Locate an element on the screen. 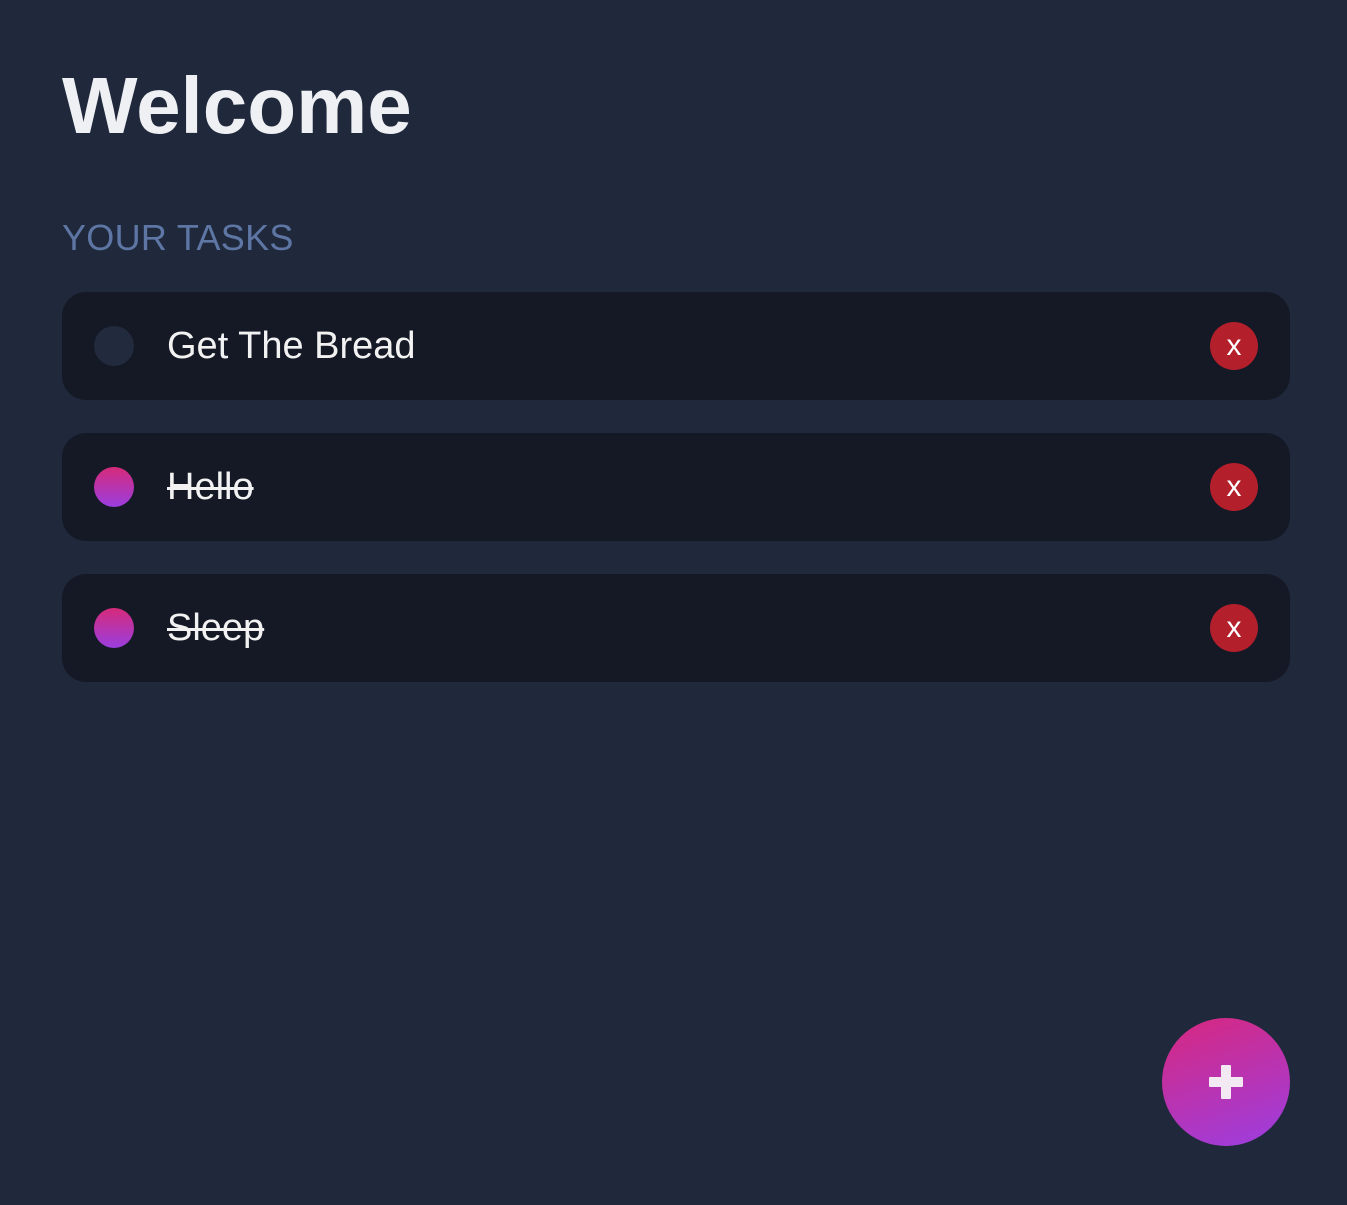 This screenshot has width=1347, height=1205. page-title: Welcome is located at coordinates (237, 105).